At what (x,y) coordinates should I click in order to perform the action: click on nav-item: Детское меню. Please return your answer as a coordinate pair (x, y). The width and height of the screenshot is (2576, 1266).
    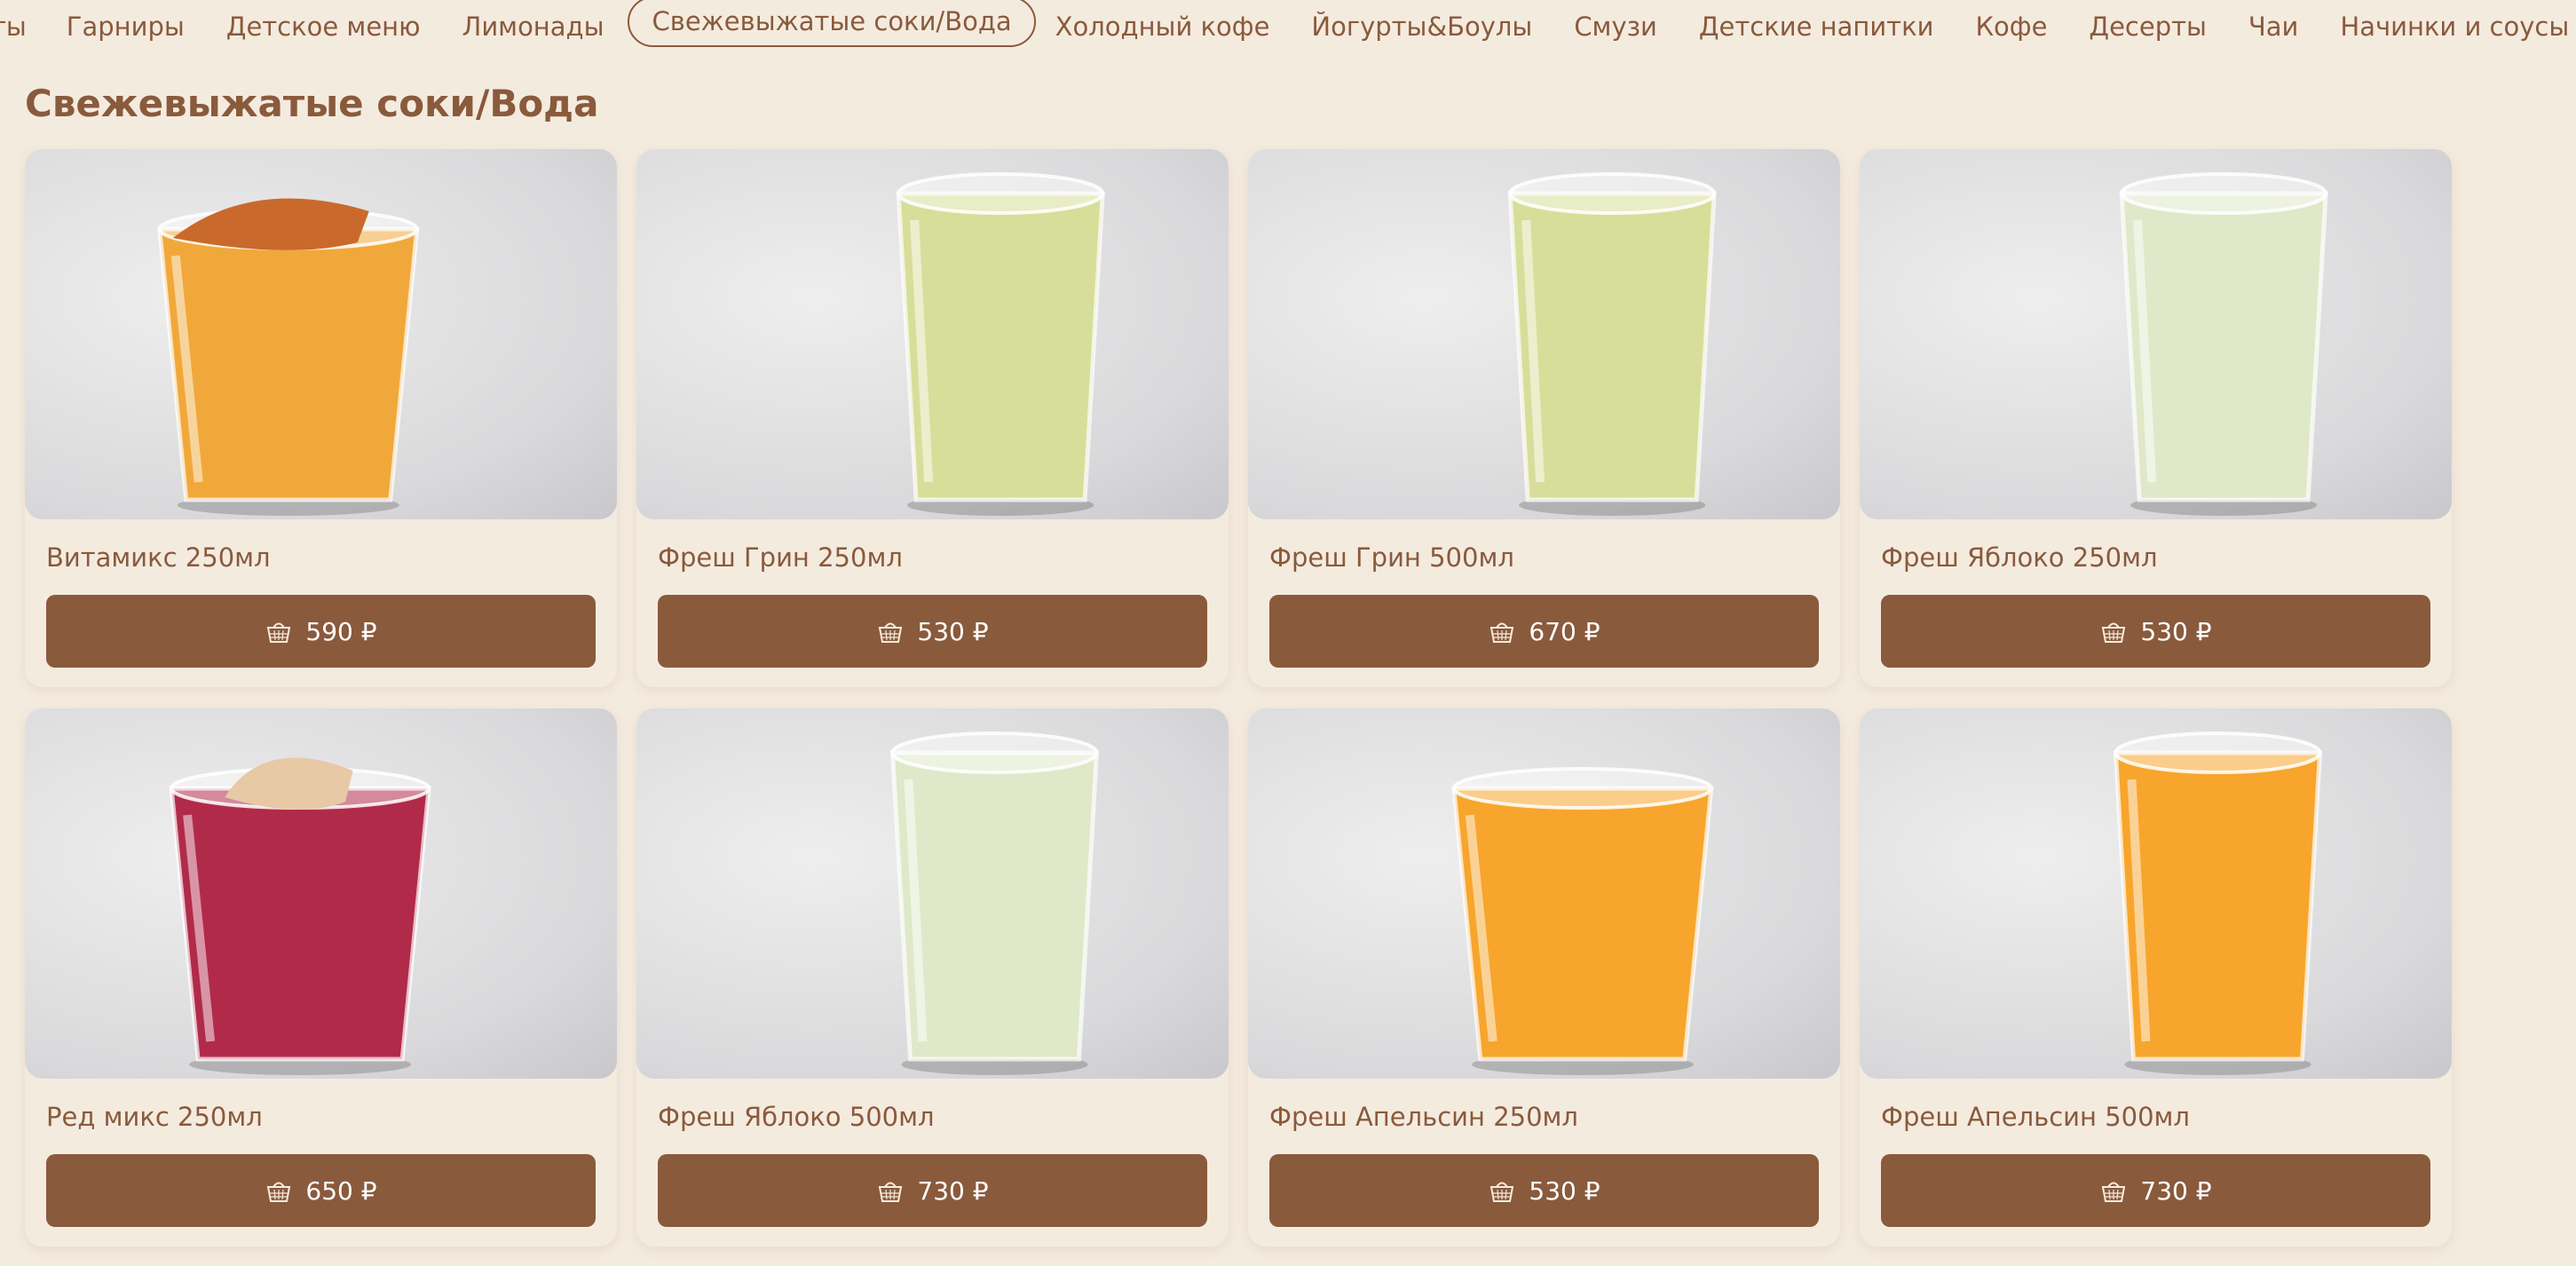
    Looking at the image, I should click on (323, 27).